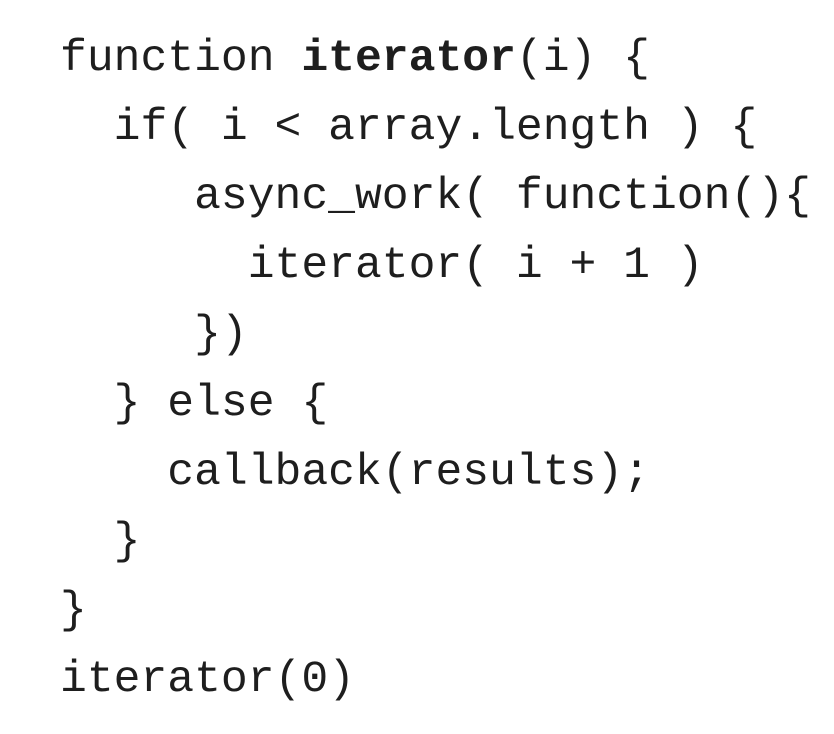 The width and height of the screenshot is (834, 734). Describe the element at coordinates (207, 680) in the screenshot. I see `code-text: iterator(0)` at that location.